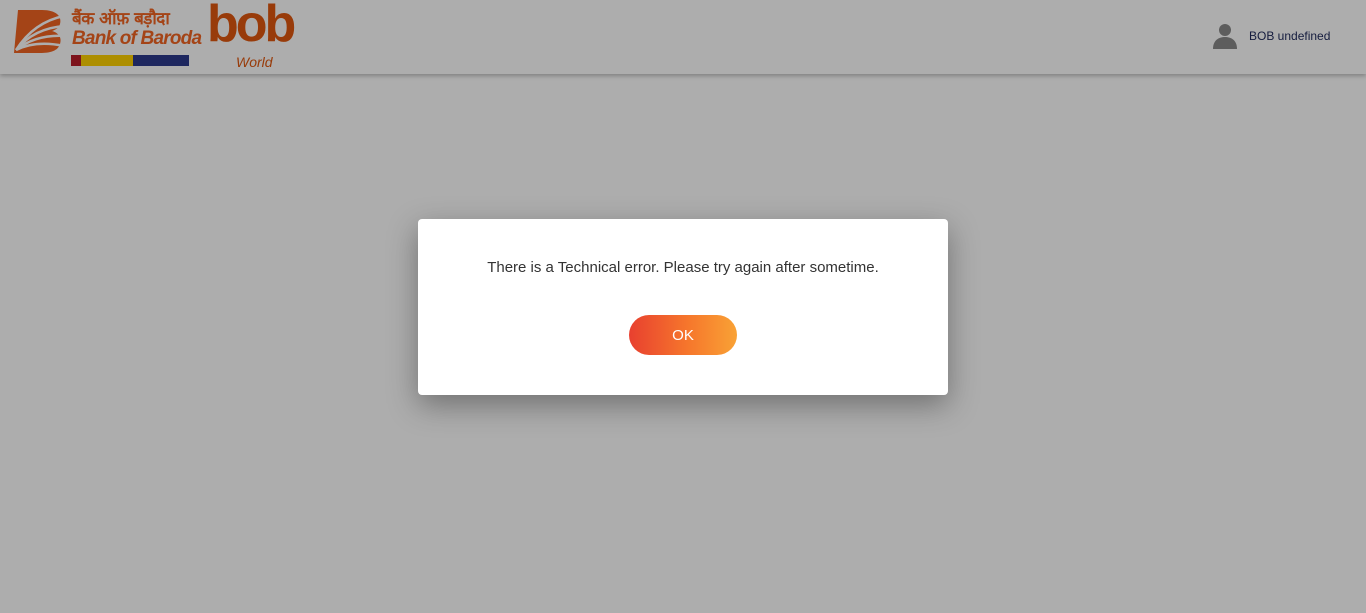  I want to click on ok-button: OK, so click(683, 335).